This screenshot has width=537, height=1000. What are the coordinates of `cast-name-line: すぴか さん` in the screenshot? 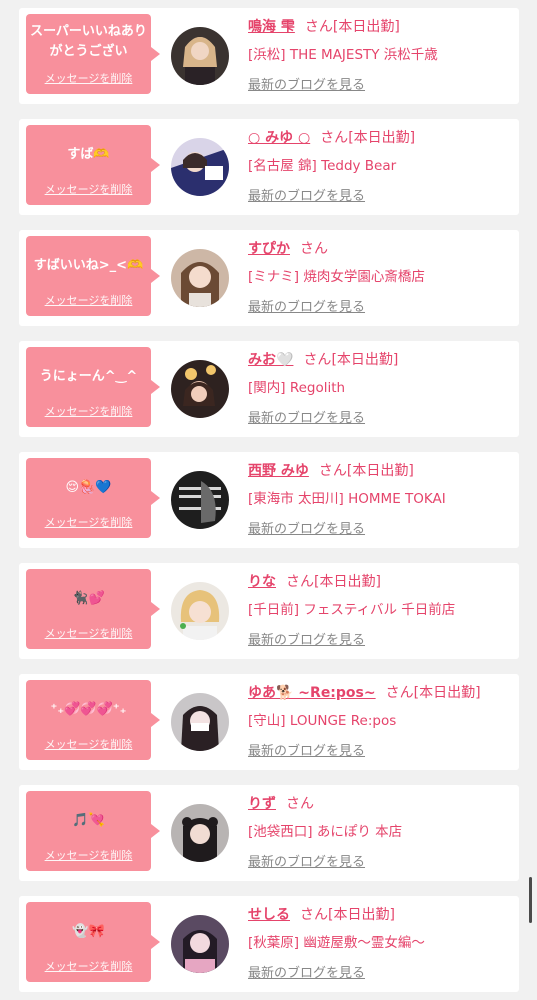 It's located at (288, 249).